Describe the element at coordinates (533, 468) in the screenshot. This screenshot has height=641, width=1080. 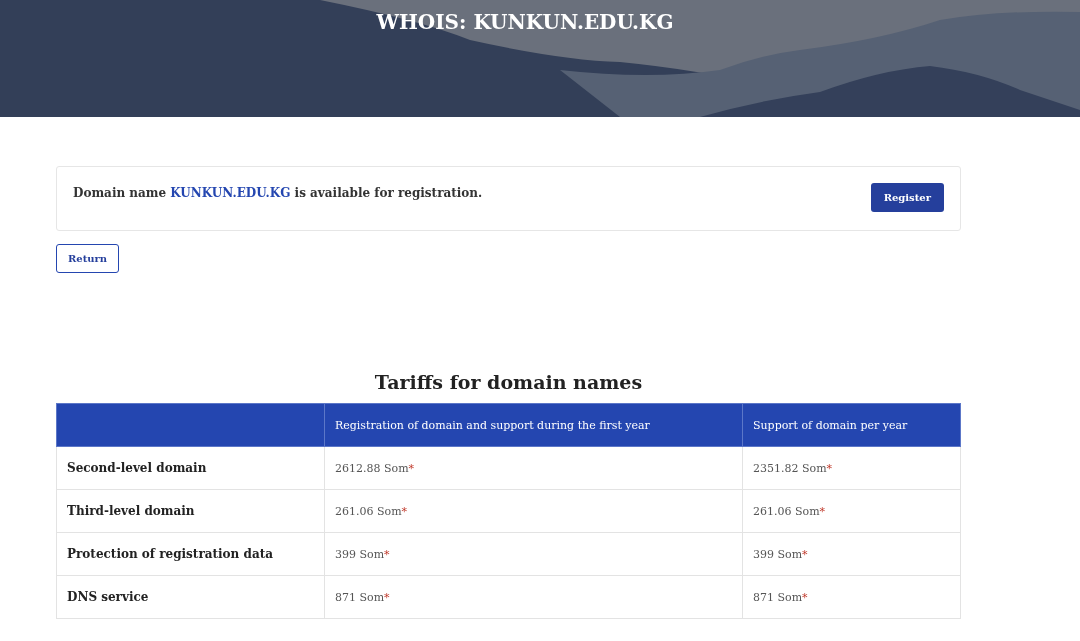
I see `price-cell: 2612.88 Som*` at that location.